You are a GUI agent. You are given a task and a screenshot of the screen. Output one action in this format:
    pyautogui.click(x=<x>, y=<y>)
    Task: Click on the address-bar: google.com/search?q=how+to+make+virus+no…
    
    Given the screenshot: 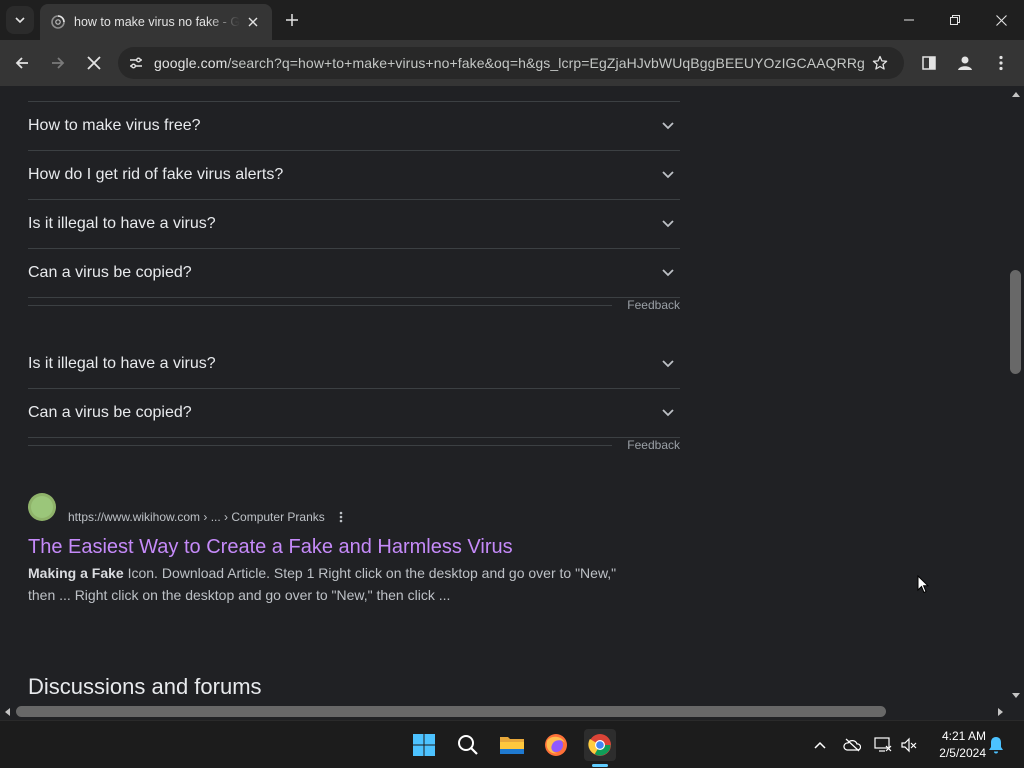 What is the action you would take?
    pyautogui.click(x=511, y=63)
    